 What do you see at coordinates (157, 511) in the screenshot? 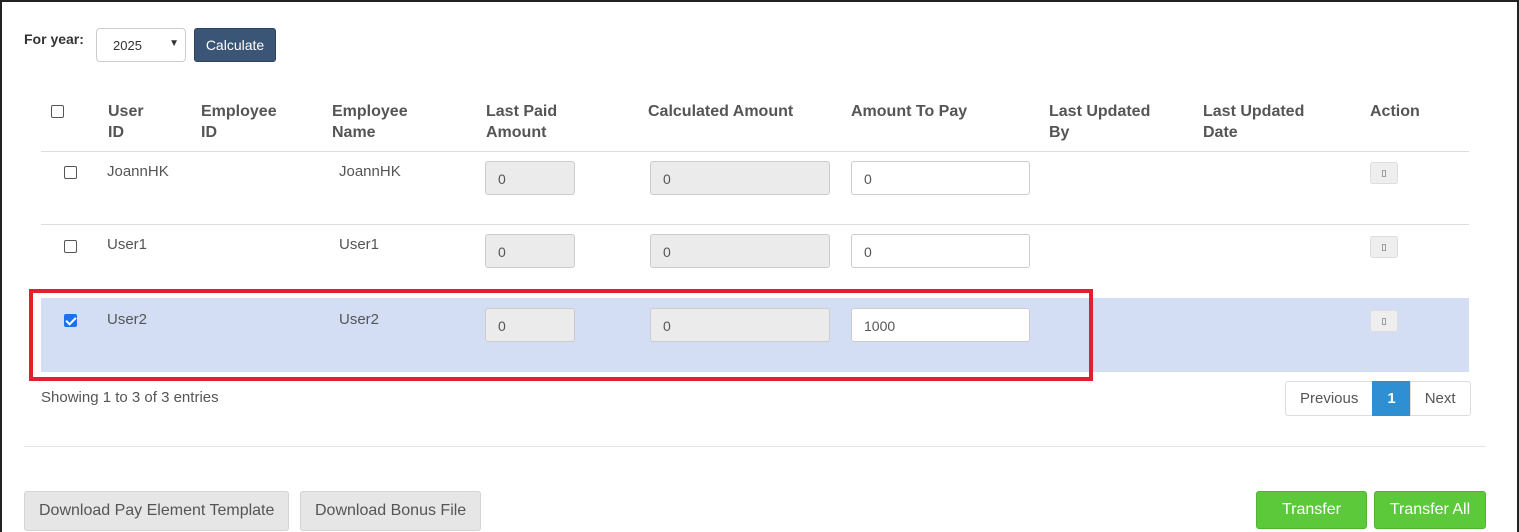
I see `download-pay-element-template-button: Download Pay Element Template` at bounding box center [157, 511].